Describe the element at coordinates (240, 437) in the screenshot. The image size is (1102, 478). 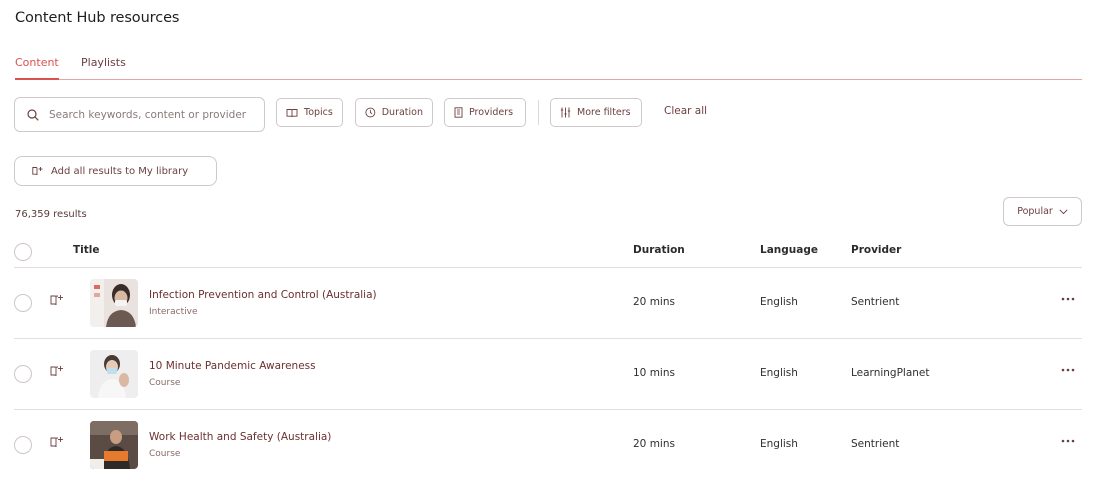
I see `row-title-link: Work Health and Safety (Australia)` at that location.